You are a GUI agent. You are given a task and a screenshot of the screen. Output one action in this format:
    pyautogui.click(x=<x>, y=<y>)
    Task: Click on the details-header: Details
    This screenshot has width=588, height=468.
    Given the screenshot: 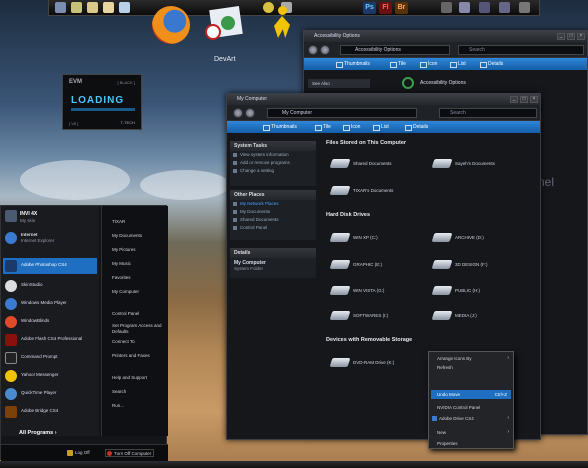 What is the action you would take?
    pyautogui.click(x=273, y=253)
    